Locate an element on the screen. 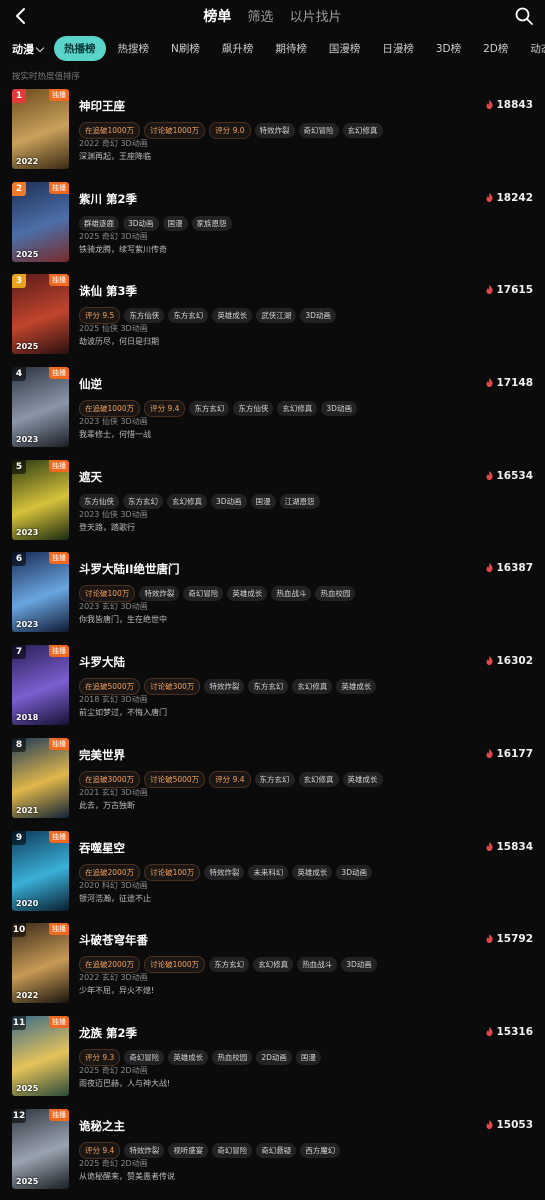 The width and height of the screenshot is (545, 1200). cover-image: 9 独播 2020 is located at coordinates (40, 870).